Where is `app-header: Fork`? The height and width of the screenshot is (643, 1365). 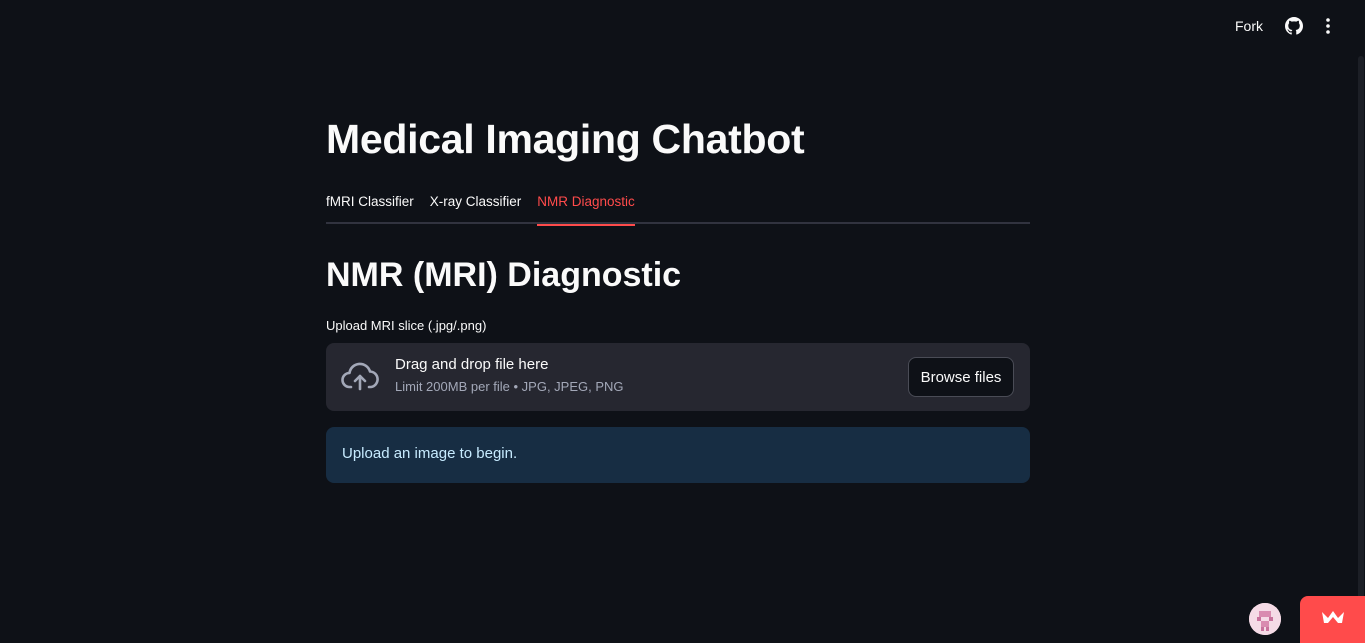 app-header: Fork is located at coordinates (1300, 26).